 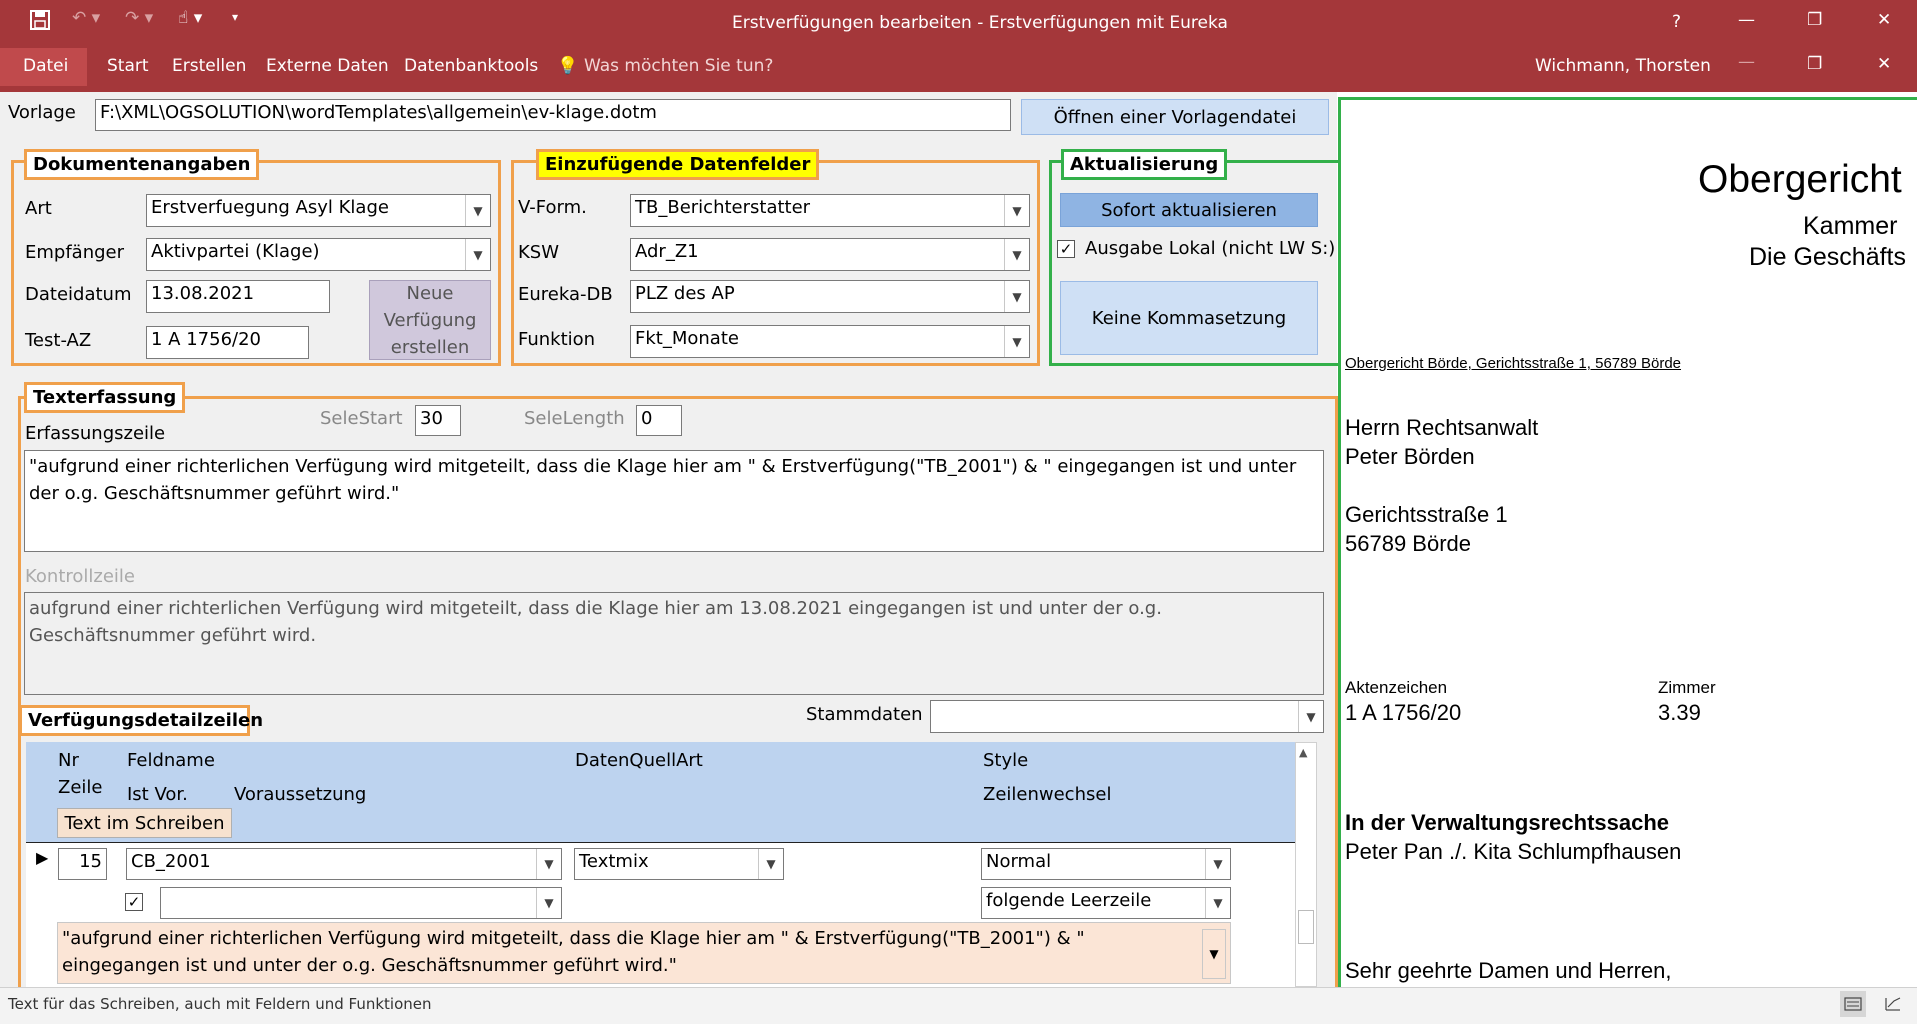 I want to click on empfaenger-combo: Aktivpartei (Klage) ▼, so click(x=318, y=254).